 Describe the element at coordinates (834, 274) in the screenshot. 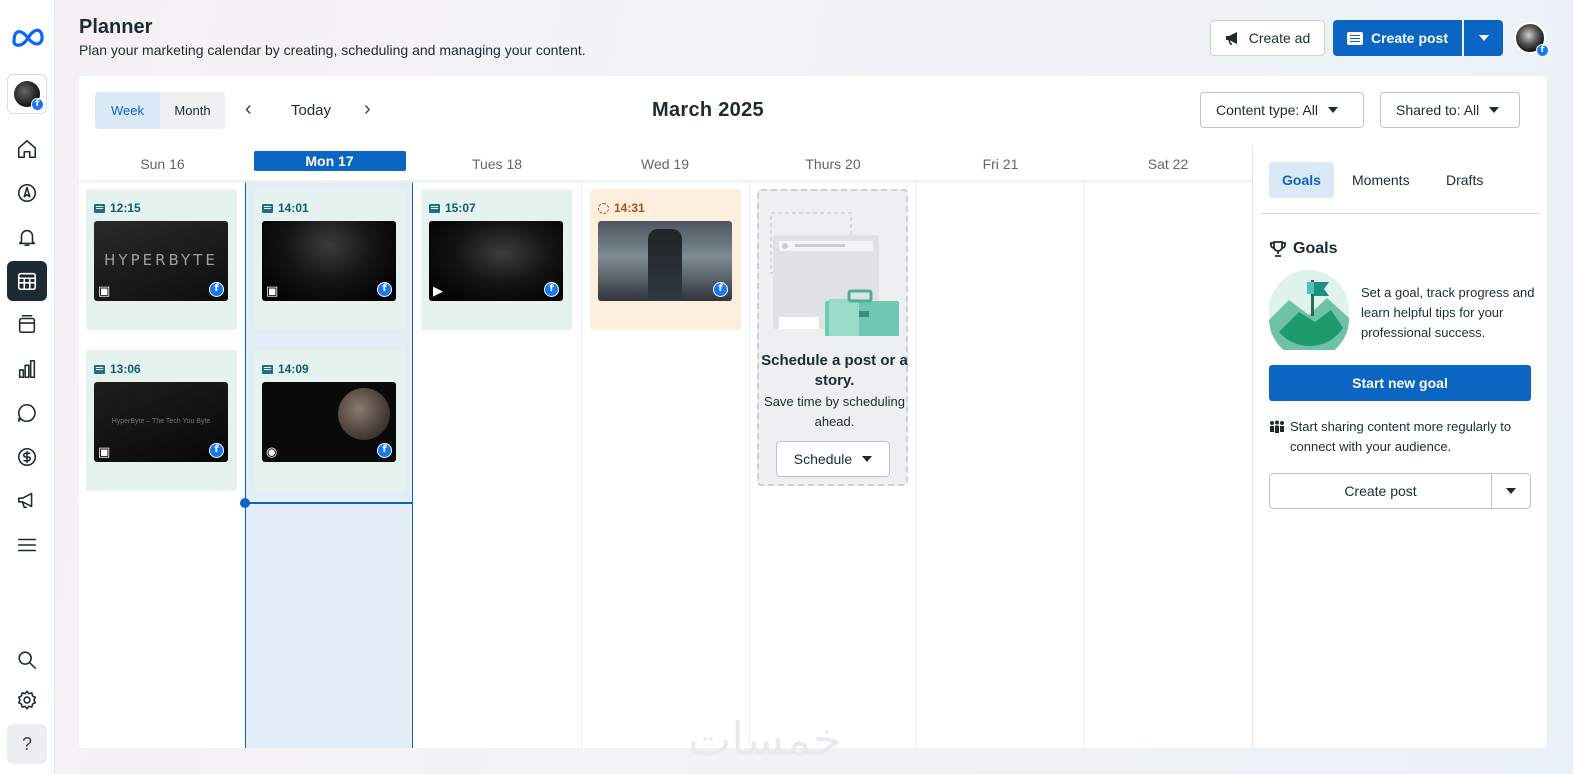

I see `schedule-illustration` at that location.